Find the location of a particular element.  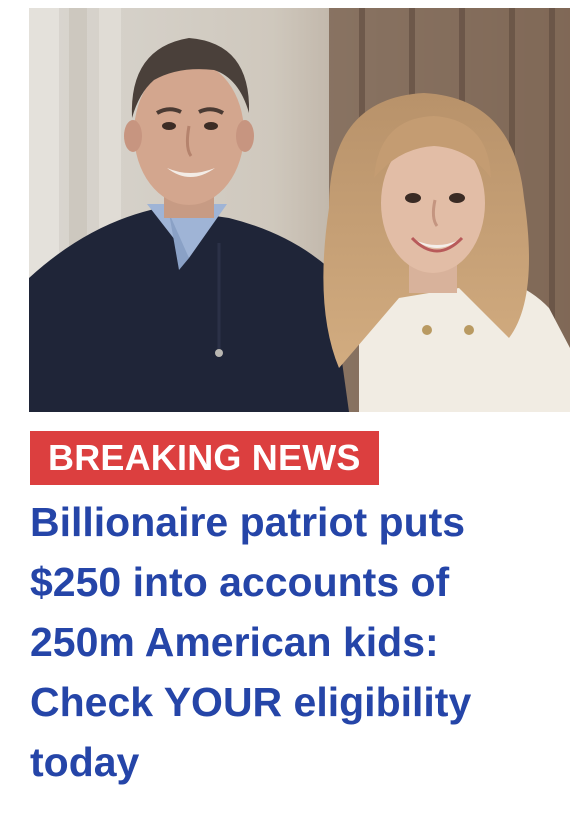

headline-line: 250m American kids: is located at coordinates (234, 642).